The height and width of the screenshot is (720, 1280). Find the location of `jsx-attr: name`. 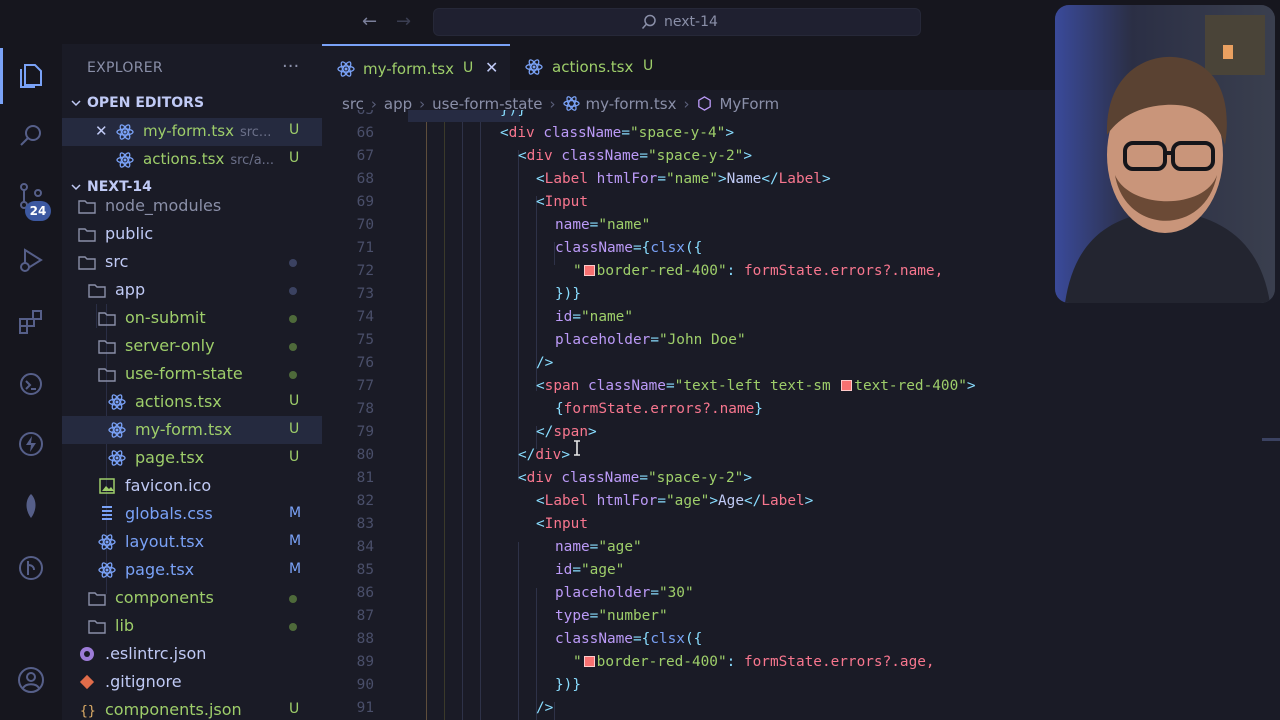

jsx-attr: name is located at coordinates (572, 225).